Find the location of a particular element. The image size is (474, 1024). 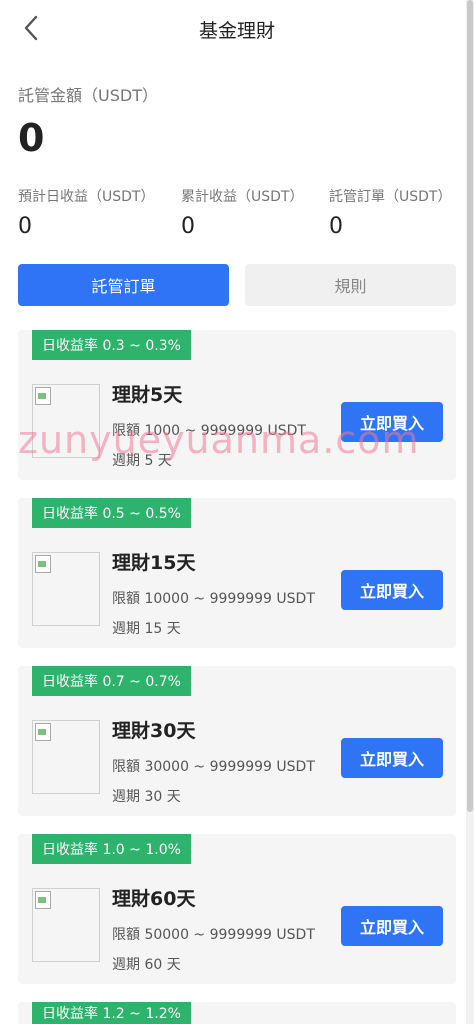

stat-label: 預計日收益（USDT） is located at coordinates (86, 197).